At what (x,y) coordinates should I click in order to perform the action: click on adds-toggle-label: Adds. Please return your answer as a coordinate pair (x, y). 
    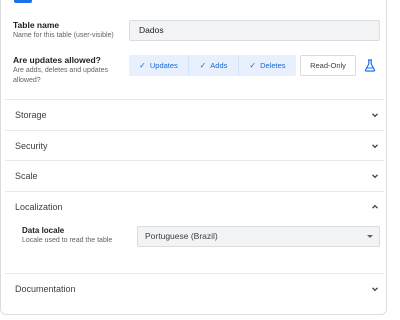
    Looking at the image, I should click on (219, 65).